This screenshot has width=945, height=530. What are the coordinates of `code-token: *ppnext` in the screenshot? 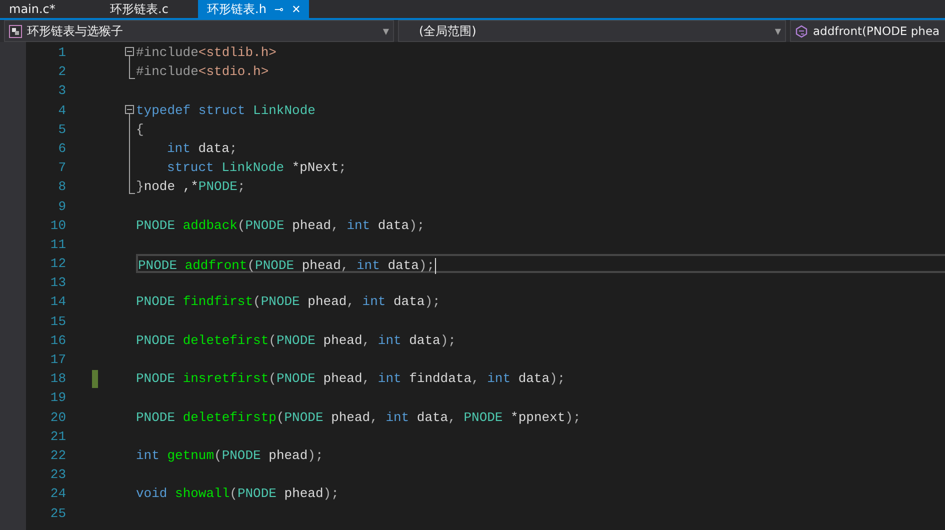 It's located at (538, 417).